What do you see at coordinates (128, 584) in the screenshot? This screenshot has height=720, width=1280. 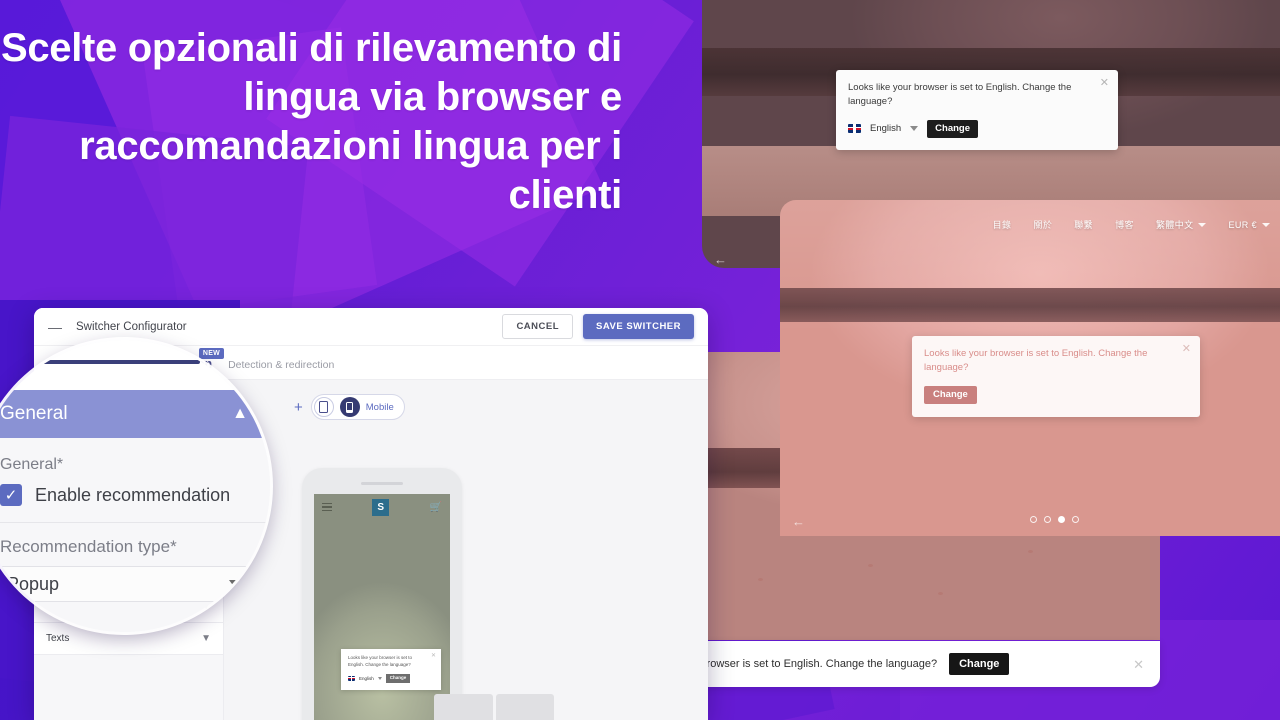 I see `magnifier-recommendation-type-select: Popup` at bounding box center [128, 584].